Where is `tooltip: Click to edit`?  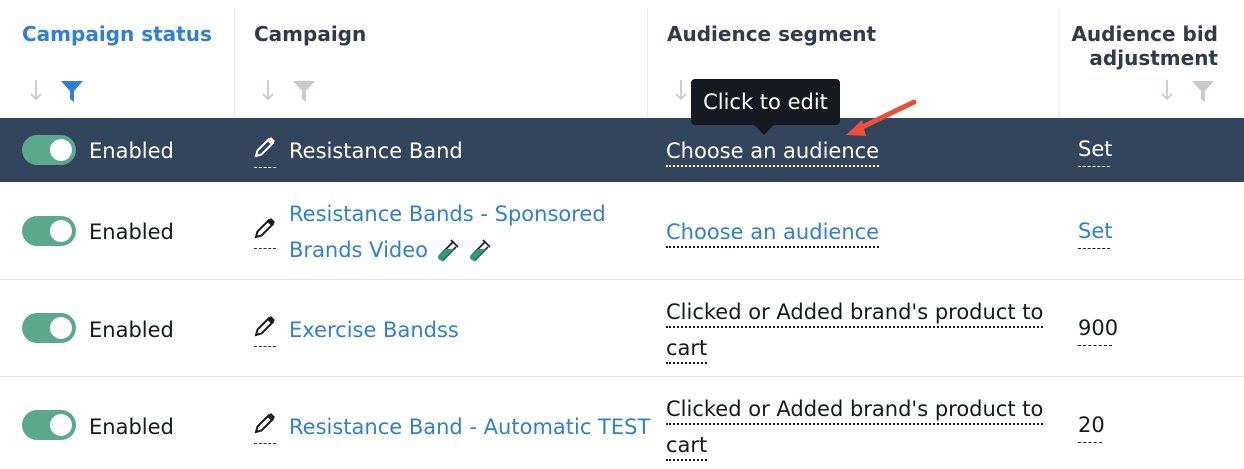
tooltip: Click to edit is located at coordinates (765, 107).